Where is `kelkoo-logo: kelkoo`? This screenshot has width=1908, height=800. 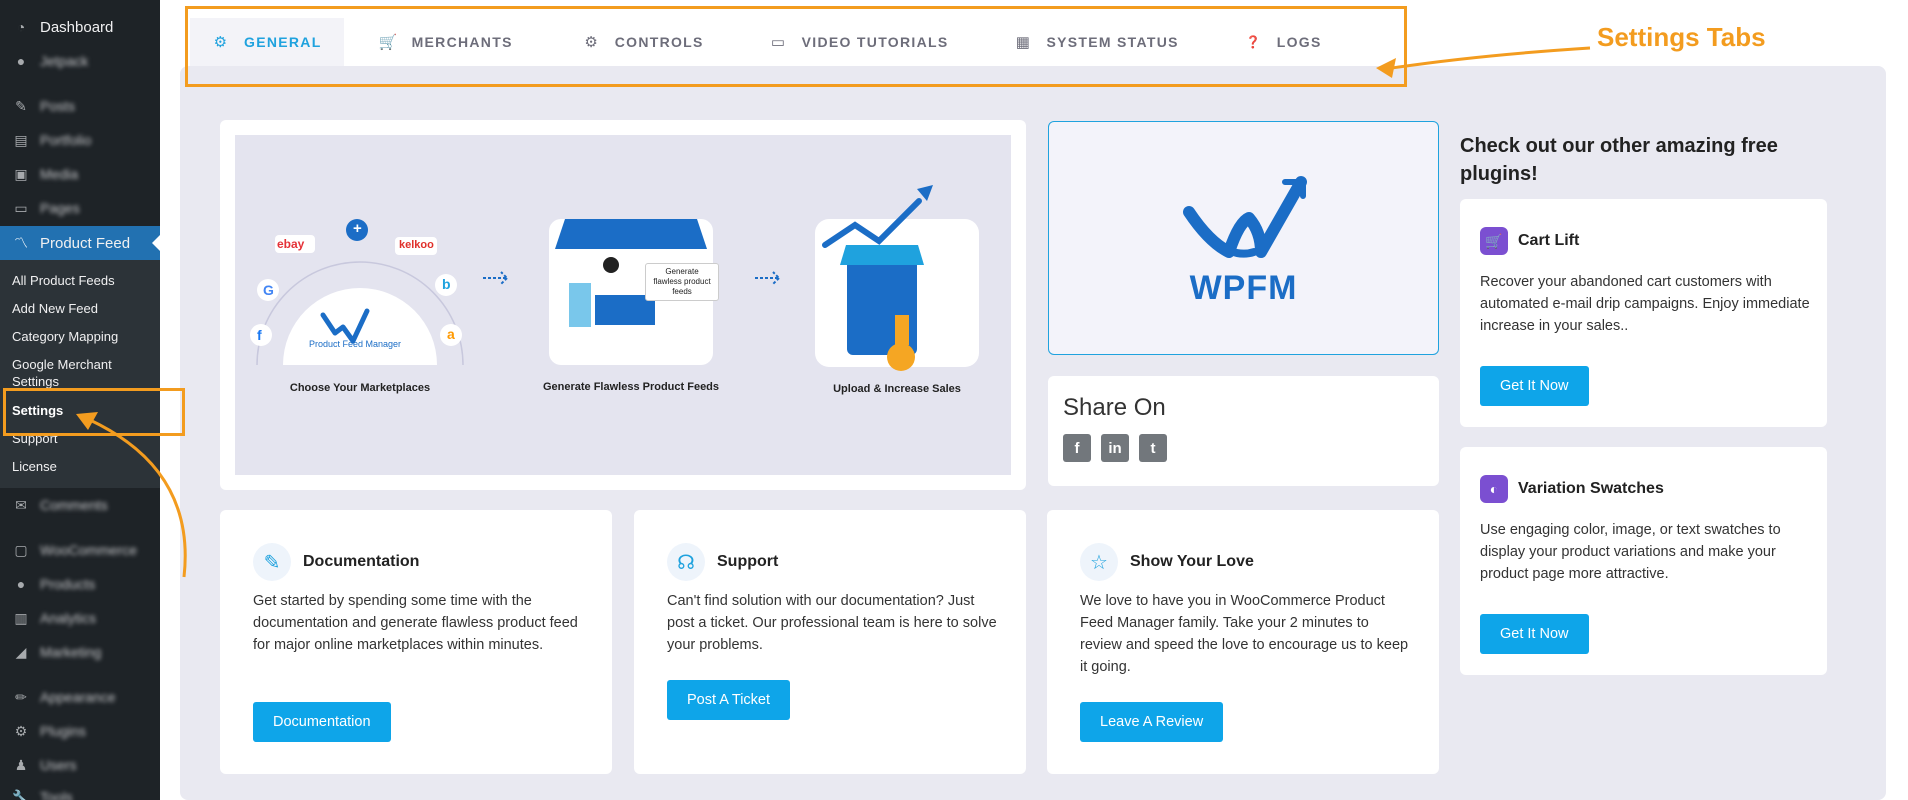 kelkoo-logo: kelkoo is located at coordinates (416, 245).